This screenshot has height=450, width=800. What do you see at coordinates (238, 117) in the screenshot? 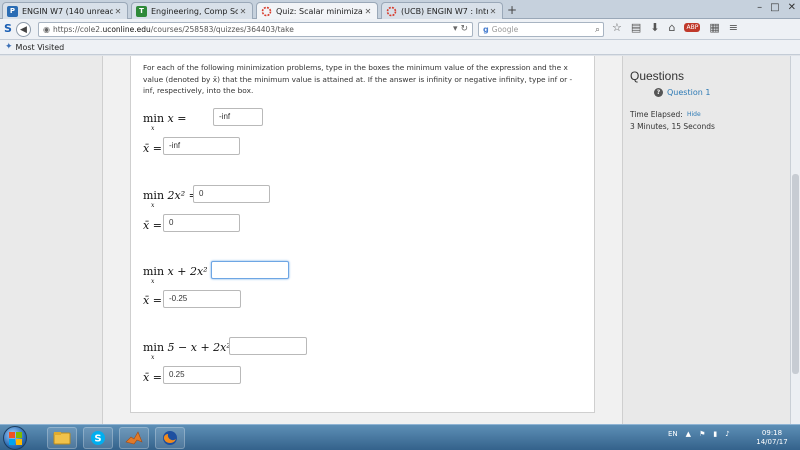
I see `problem-1-min-input: -inf` at bounding box center [238, 117].